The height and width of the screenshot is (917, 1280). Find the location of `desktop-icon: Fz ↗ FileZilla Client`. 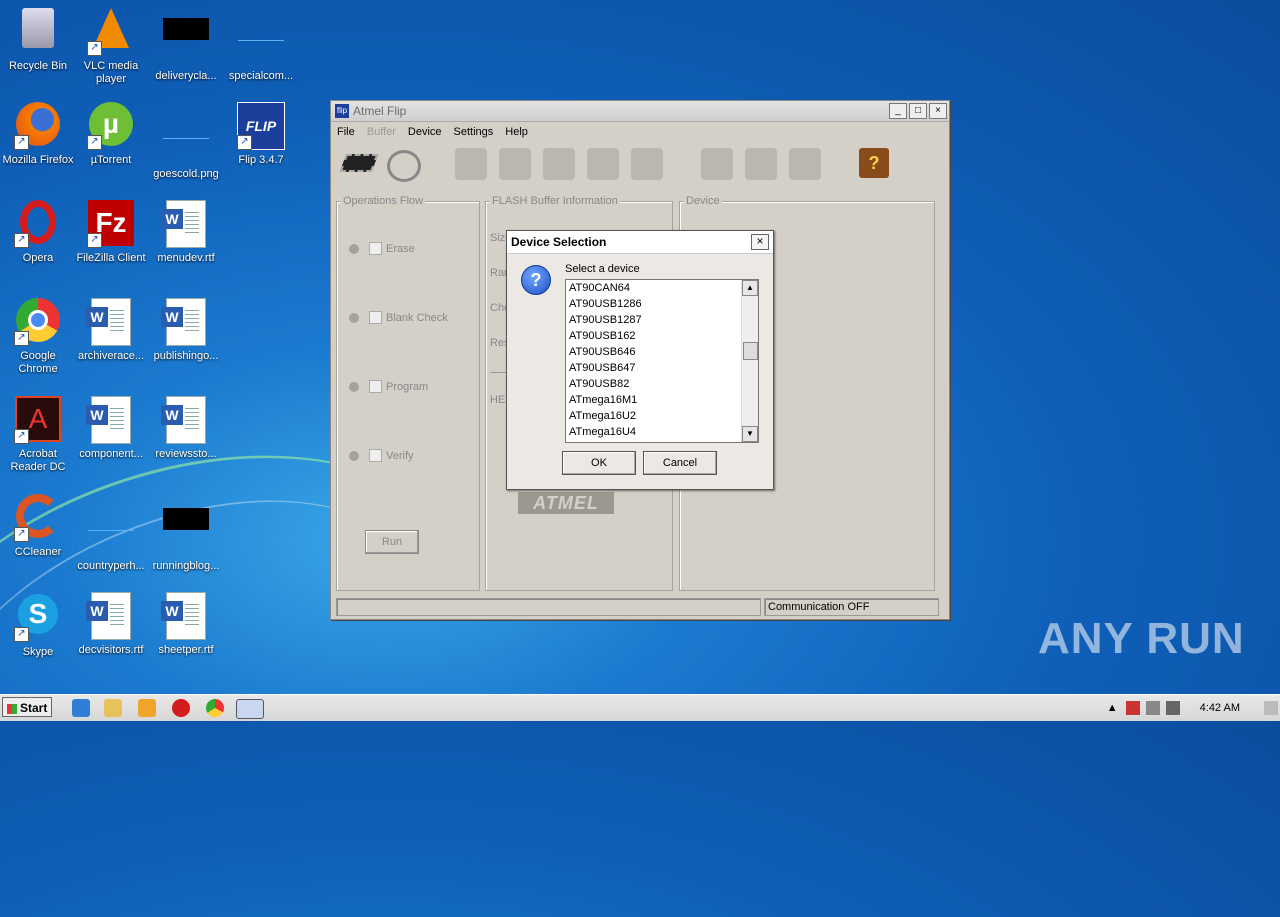

desktop-icon: Fz ↗ FileZilla Client is located at coordinates (111, 232).